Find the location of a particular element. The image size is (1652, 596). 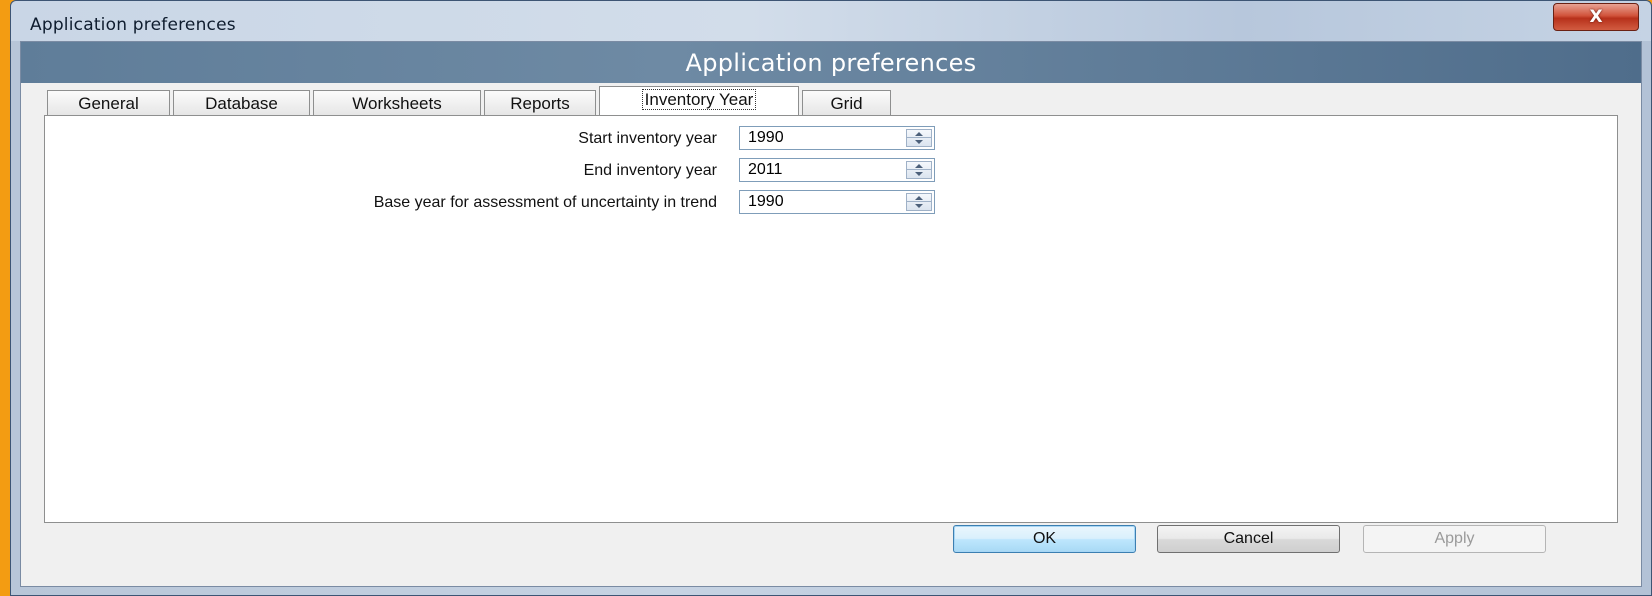

tab-label: Inventory Year is located at coordinates (699, 99).